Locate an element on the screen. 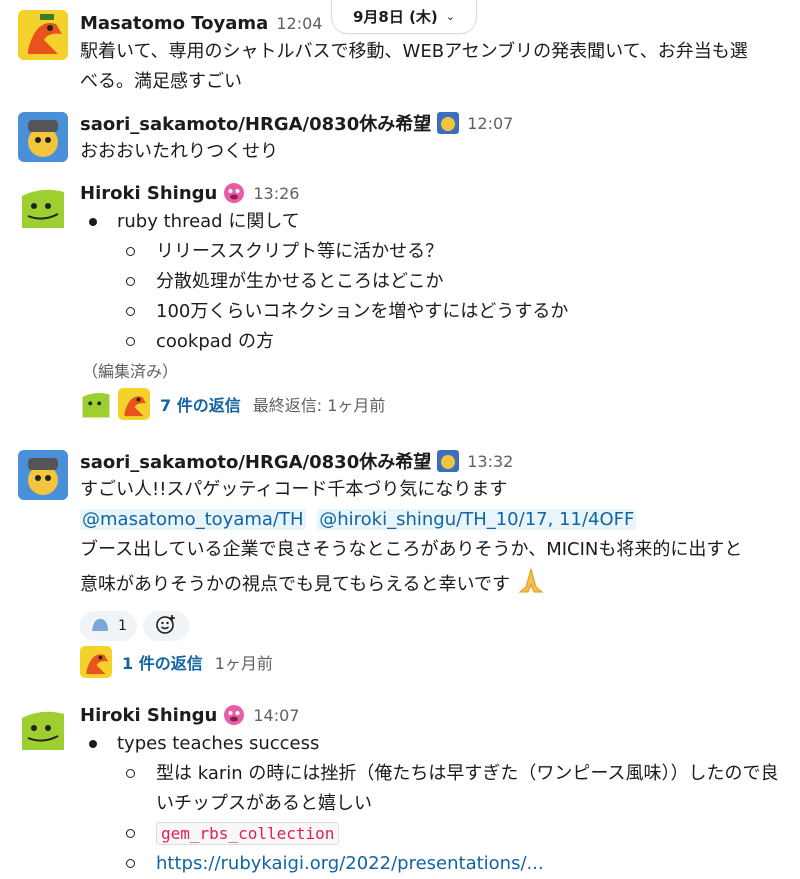  wave-reaction: 1 is located at coordinates (108, 626).